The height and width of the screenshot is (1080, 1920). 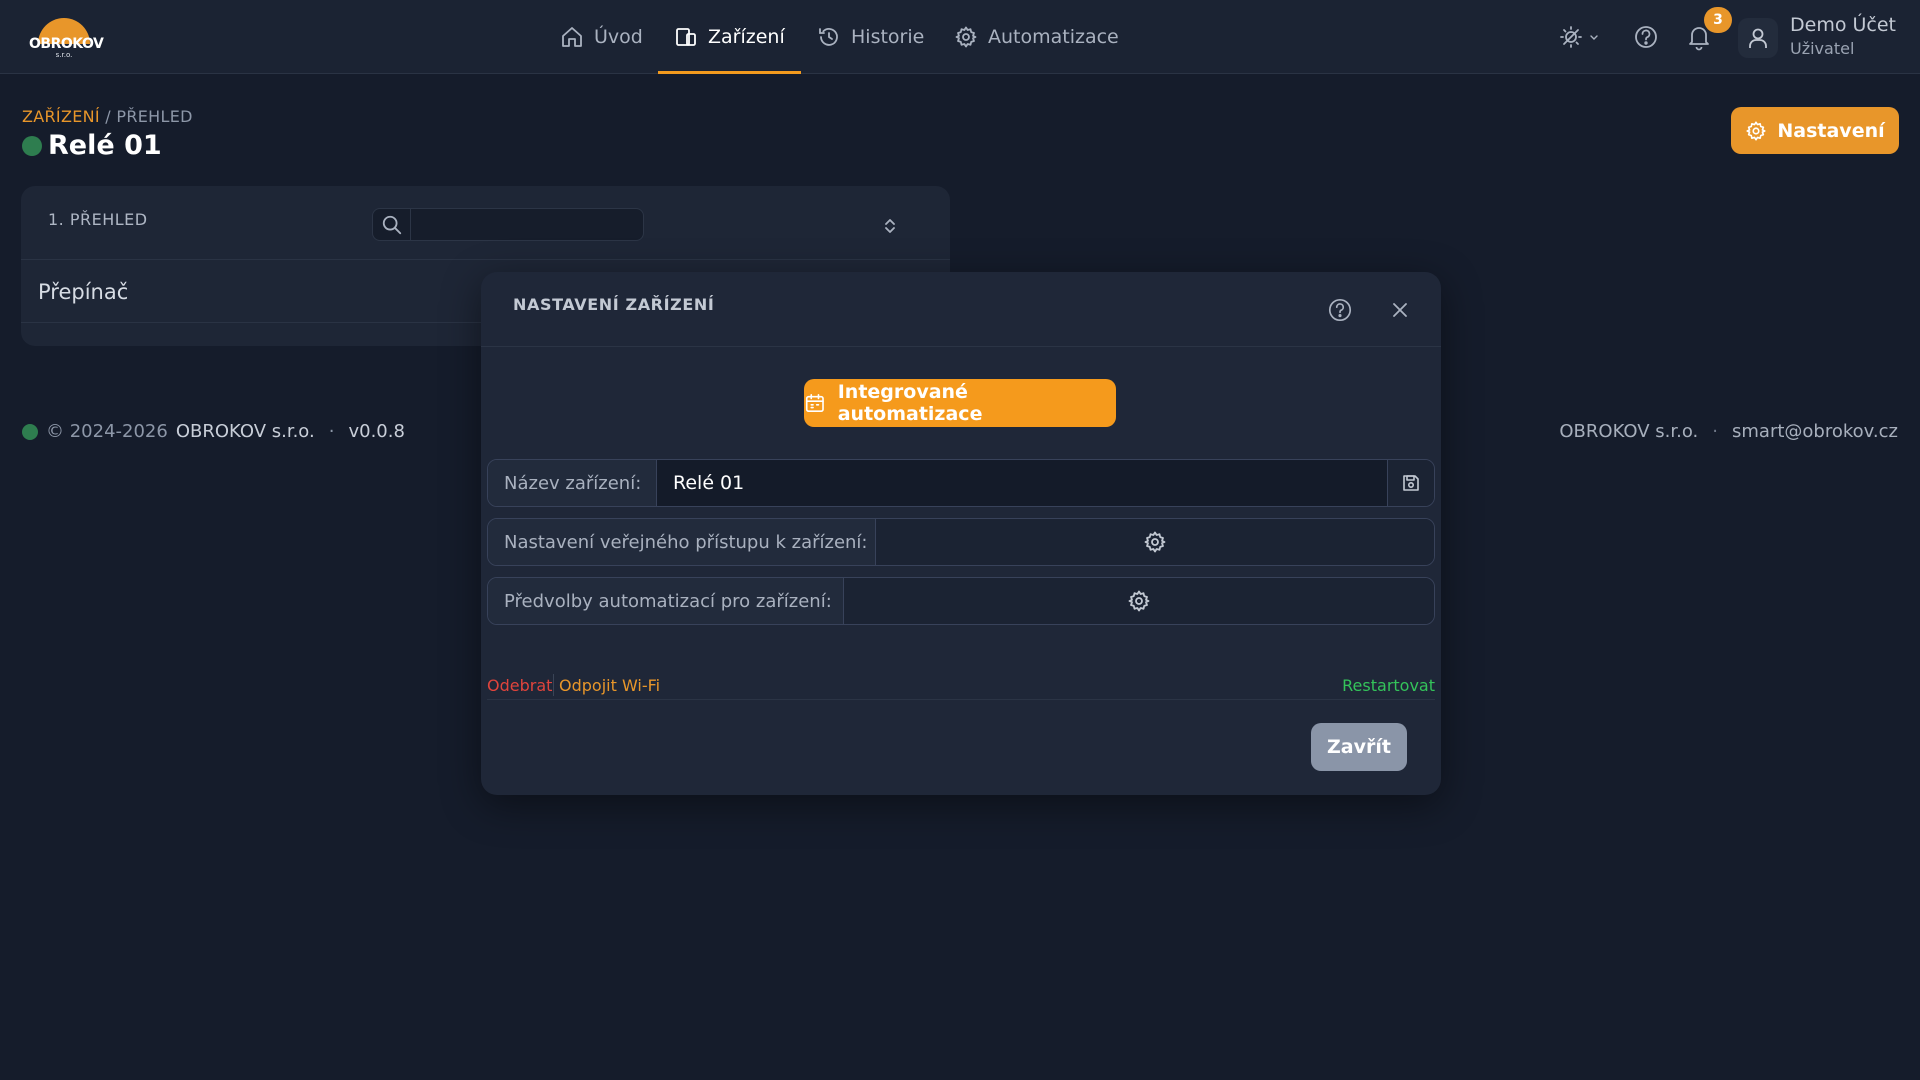 I want to click on nav-item-label: Úvod, so click(x=618, y=37).